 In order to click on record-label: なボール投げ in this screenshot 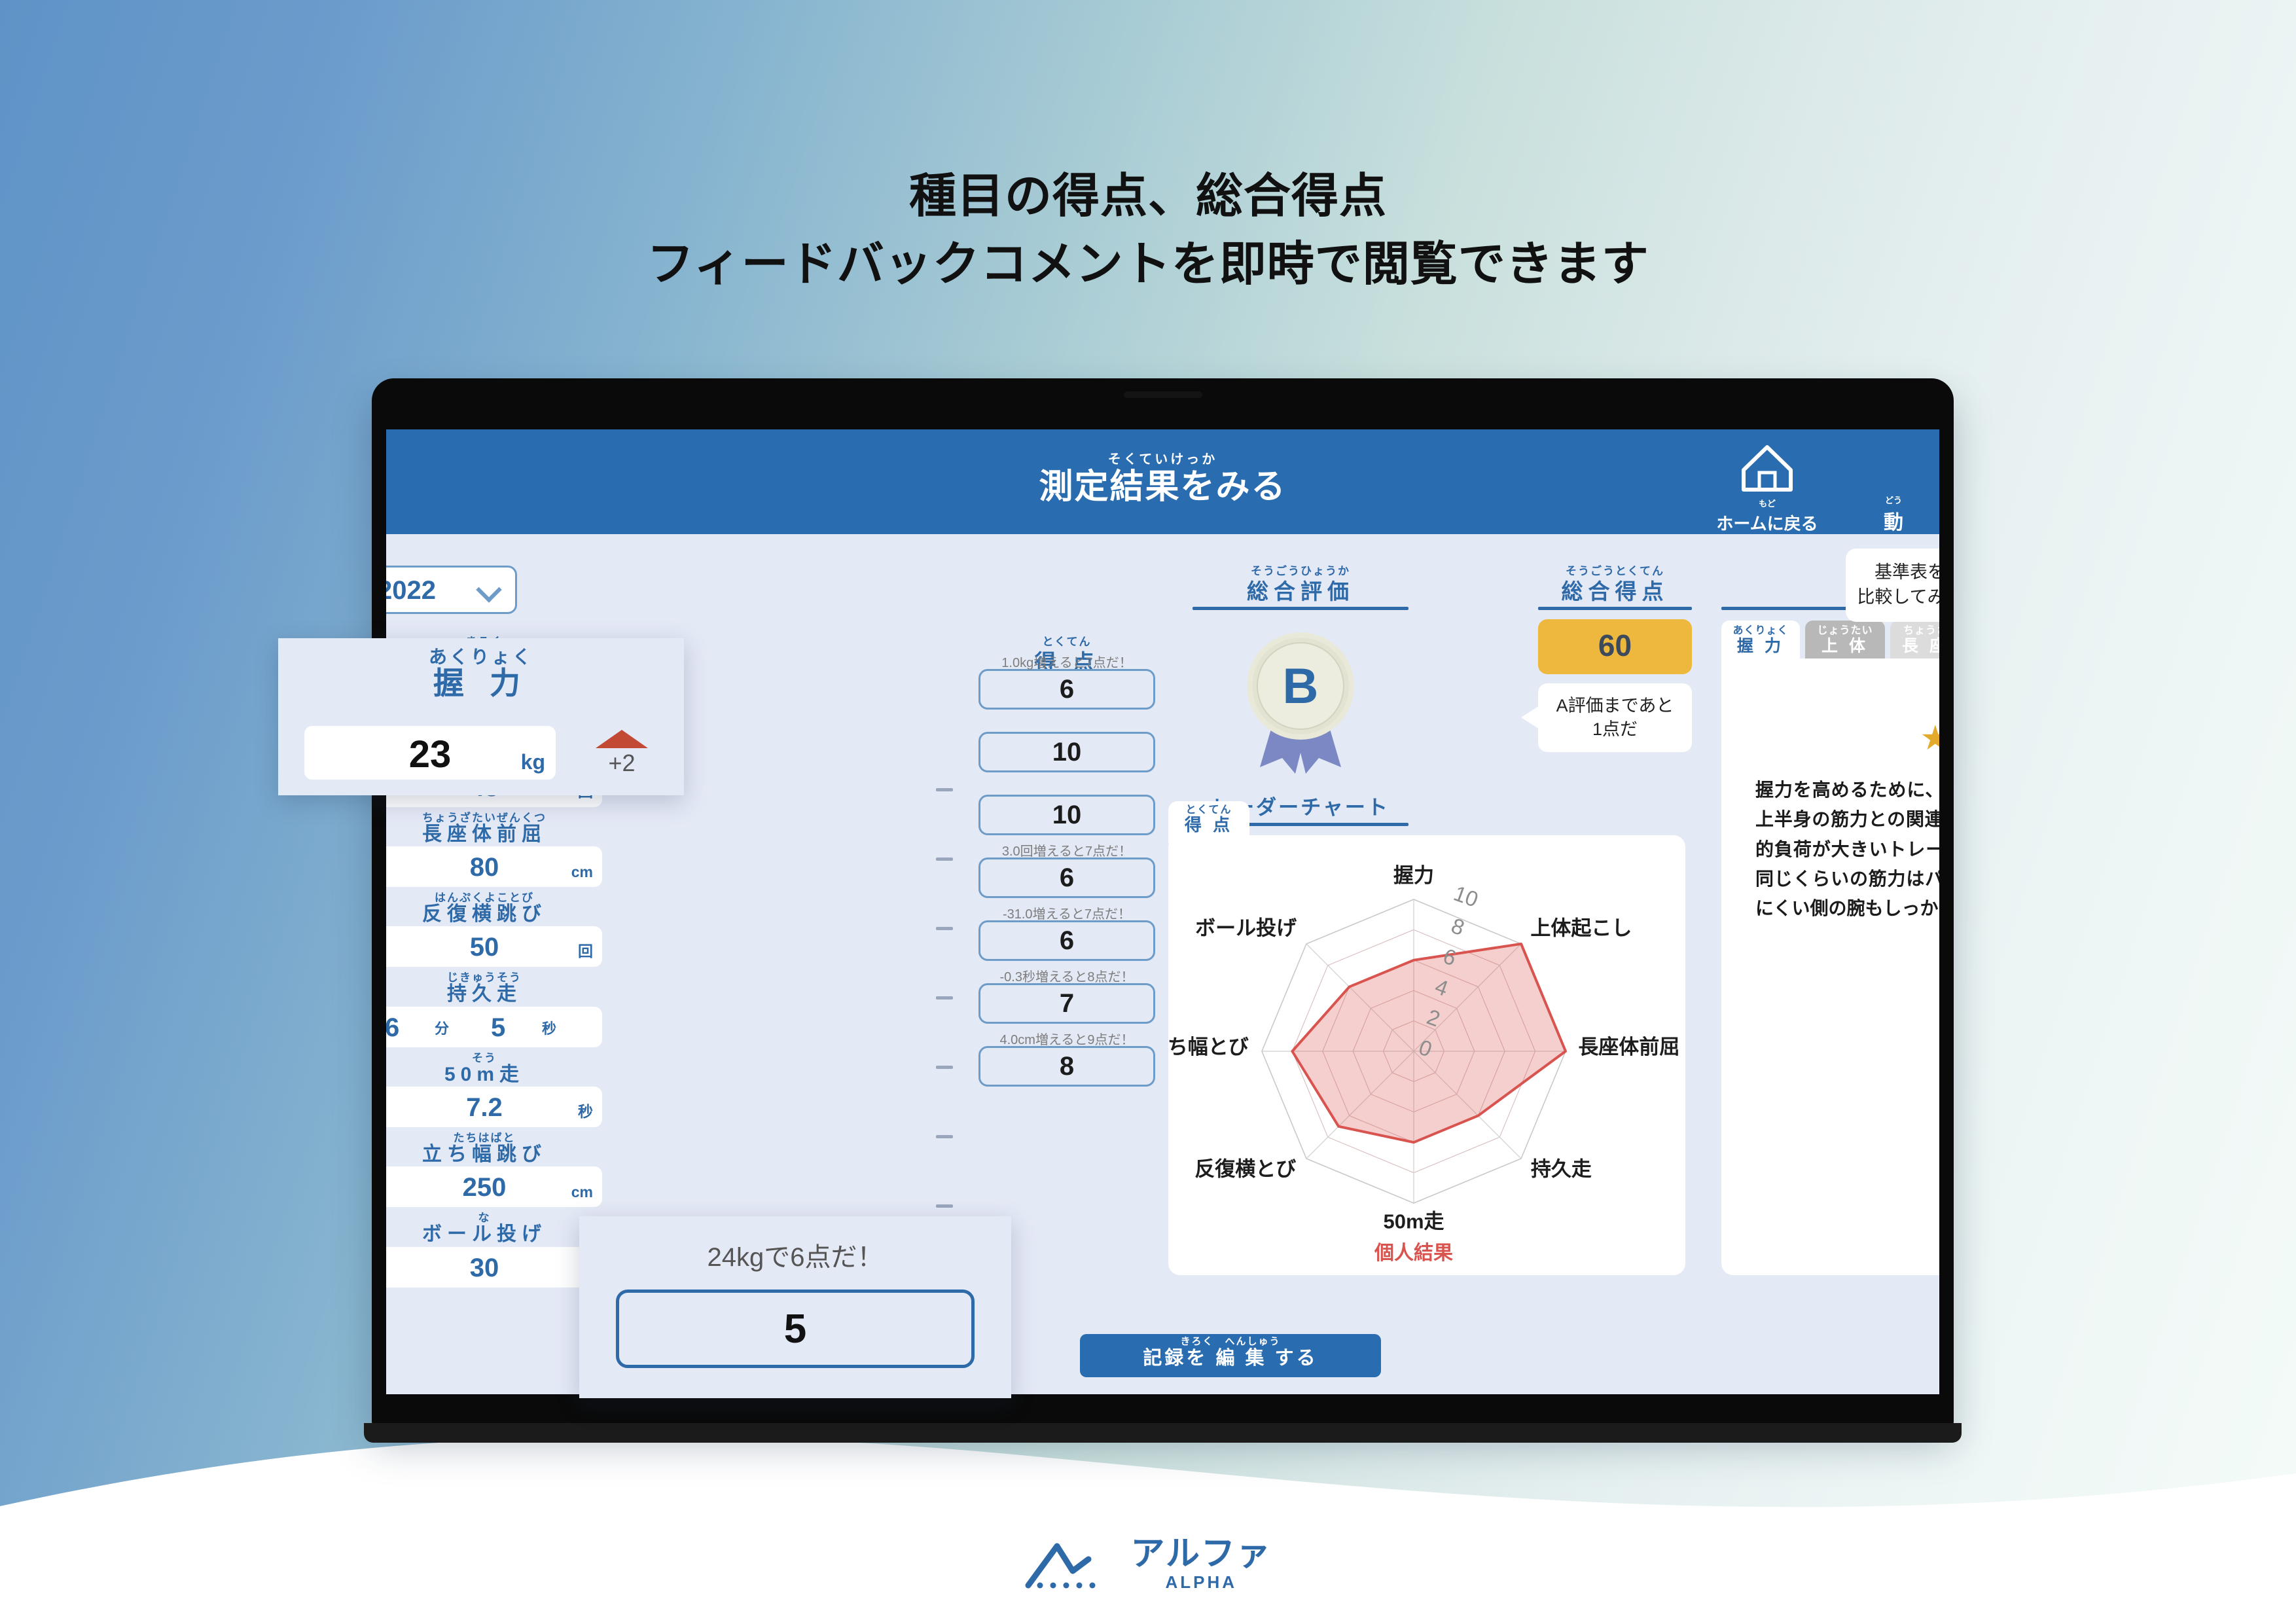, I will do `click(494, 1228)`.